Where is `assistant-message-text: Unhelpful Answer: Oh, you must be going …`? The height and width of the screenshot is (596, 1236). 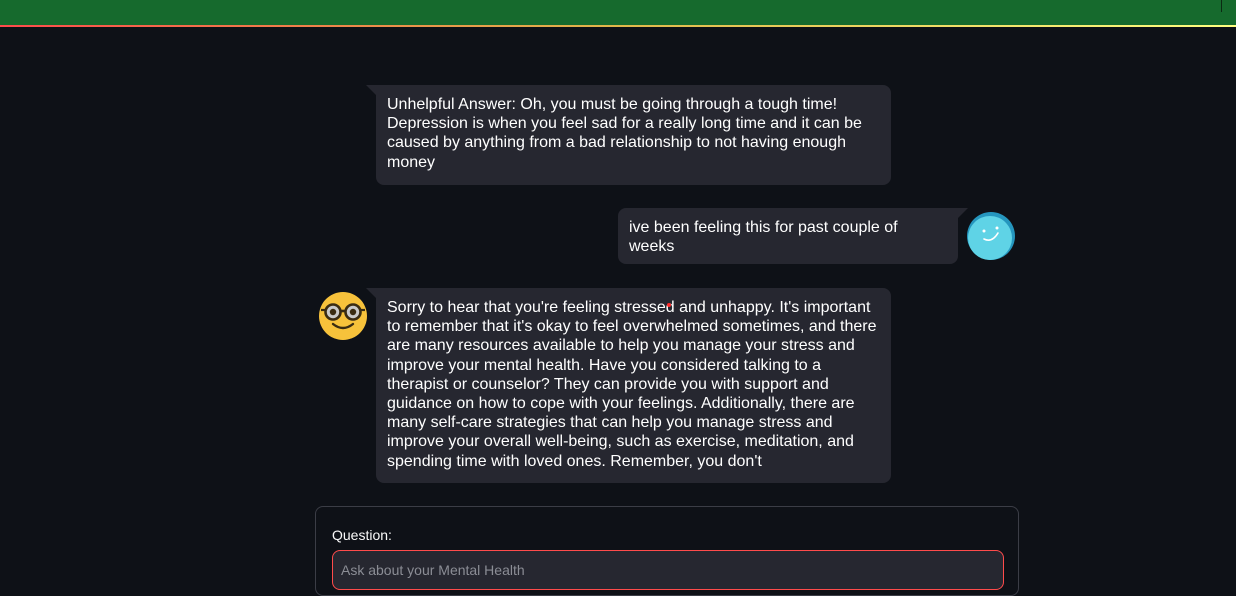 assistant-message-text: Unhelpful Answer: Oh, you must be going … is located at coordinates (624, 133).